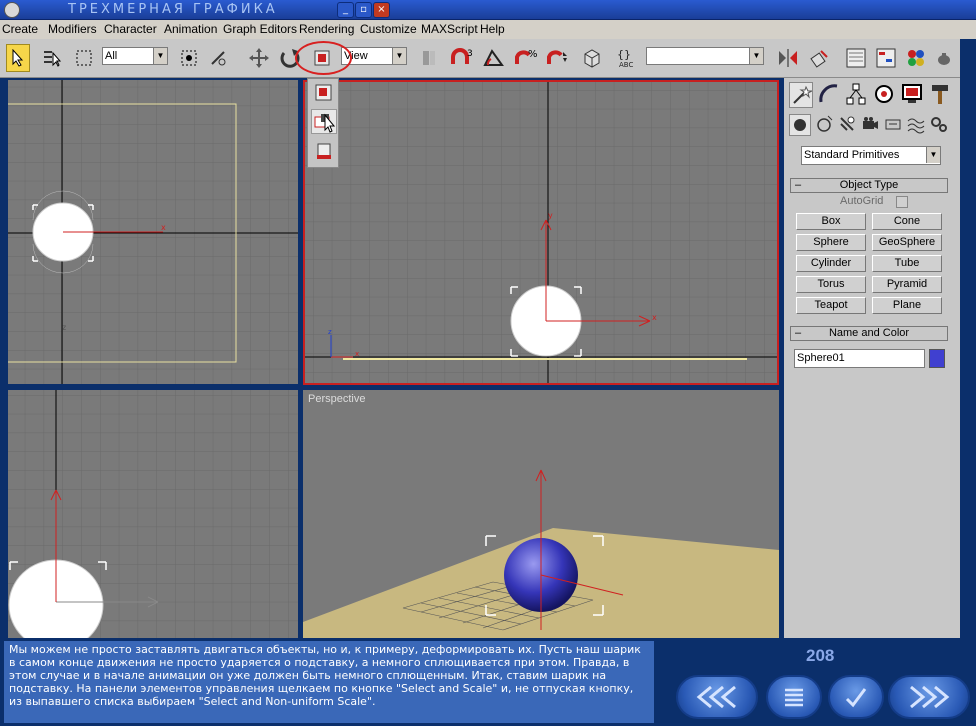  Describe the element at coordinates (324, 121) in the screenshot. I see `non-uniform-scale-option` at that location.